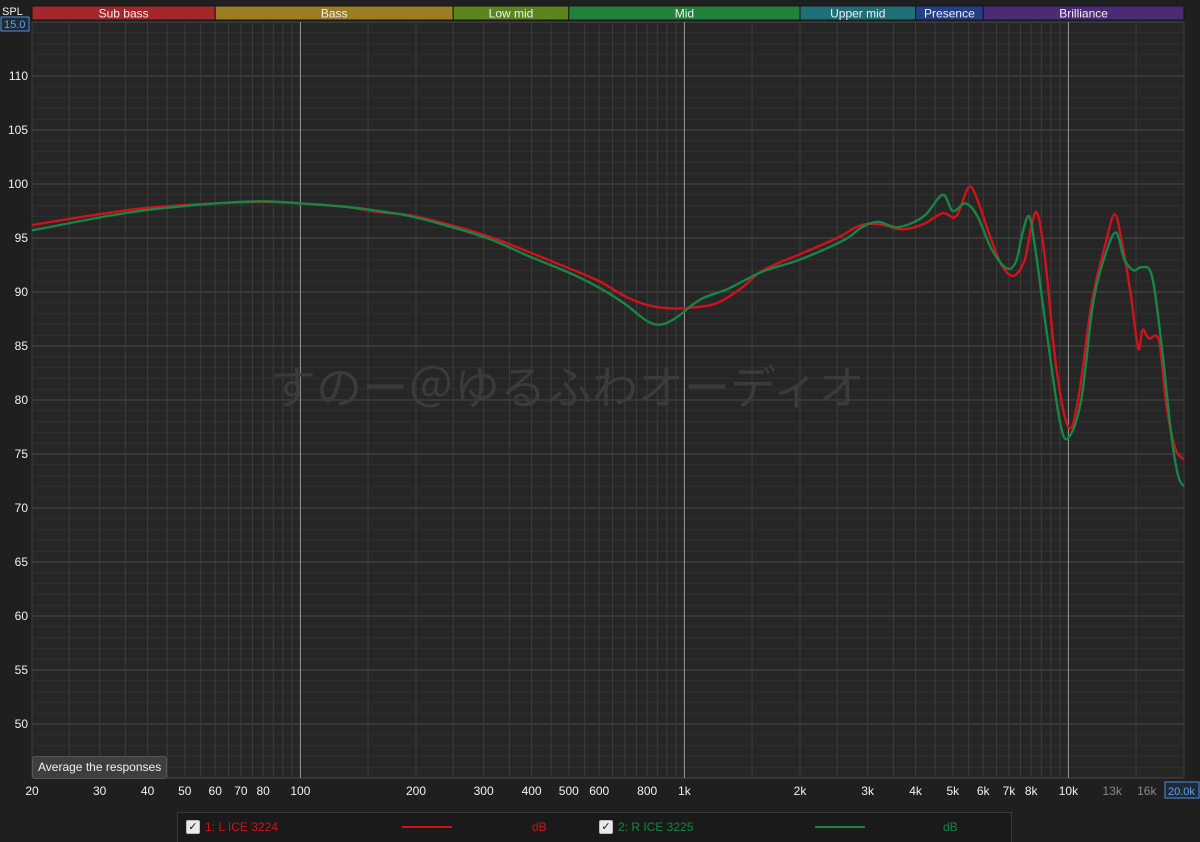  I want to click on band-label: Brilliance, so click(1083, 14).